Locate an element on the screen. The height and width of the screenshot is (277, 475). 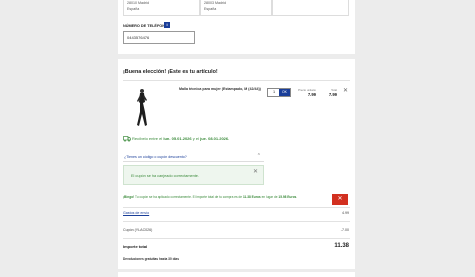
delivery-to-date: jue. 08.01.2026. is located at coordinates (215, 138).